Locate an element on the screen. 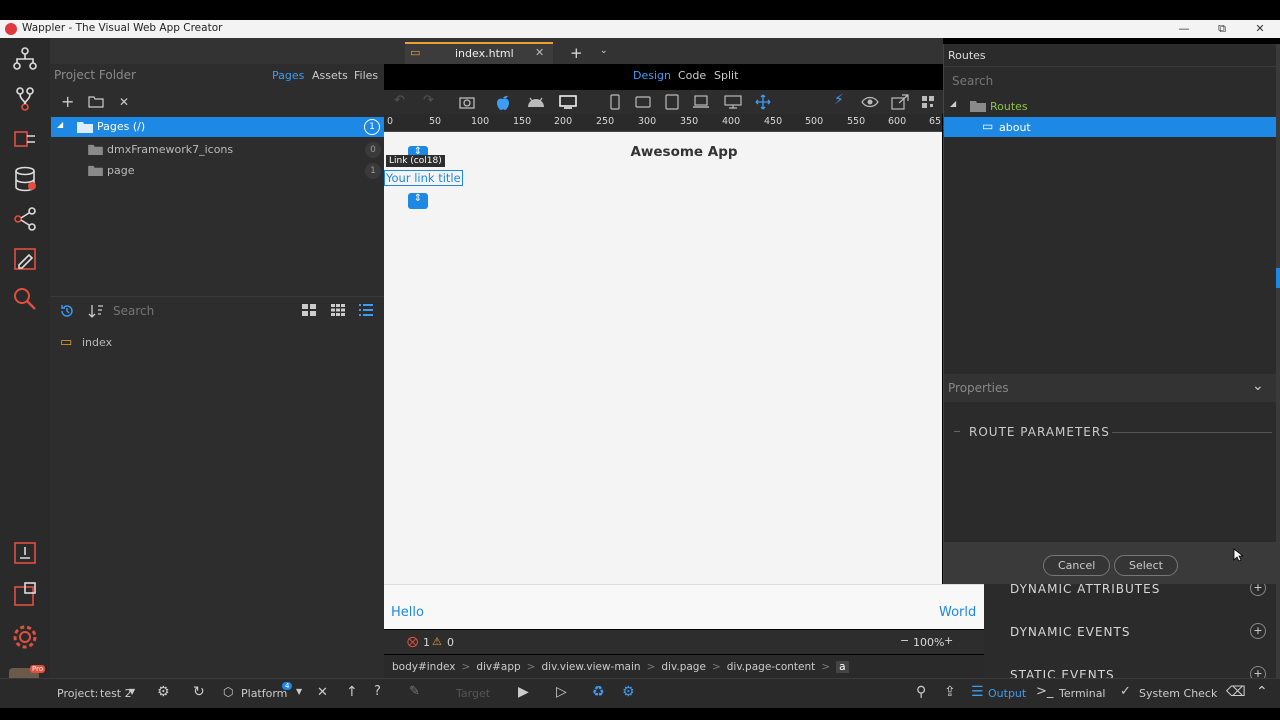 This screenshot has height=720, width=1280. breadcrumb-item: div#app is located at coordinates (498, 667).